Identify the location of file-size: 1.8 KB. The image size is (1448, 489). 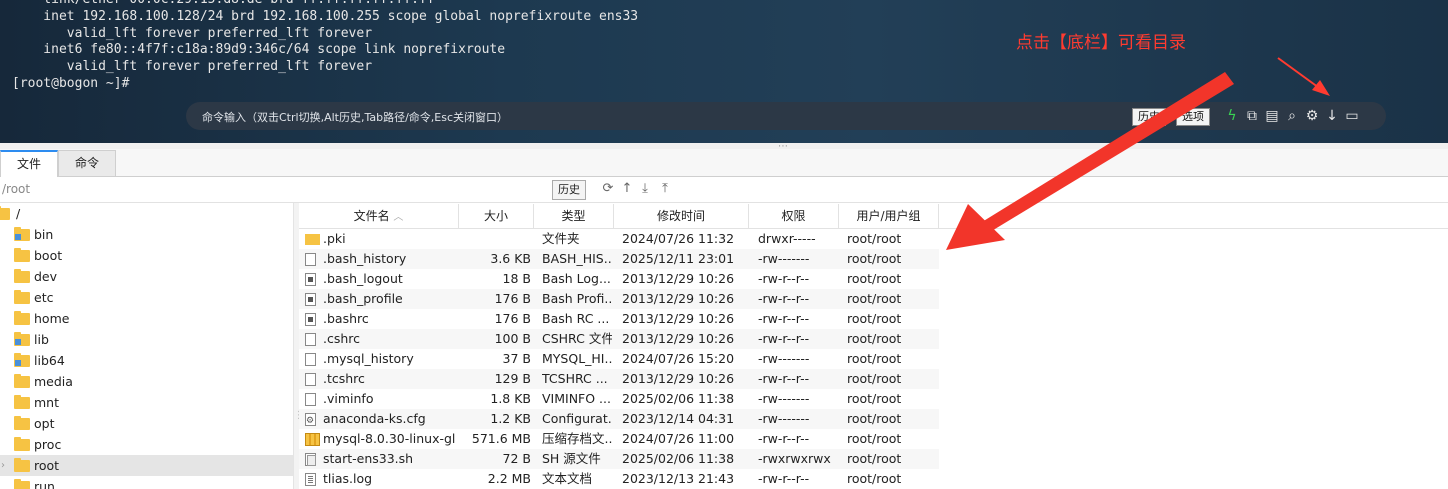
(510, 398).